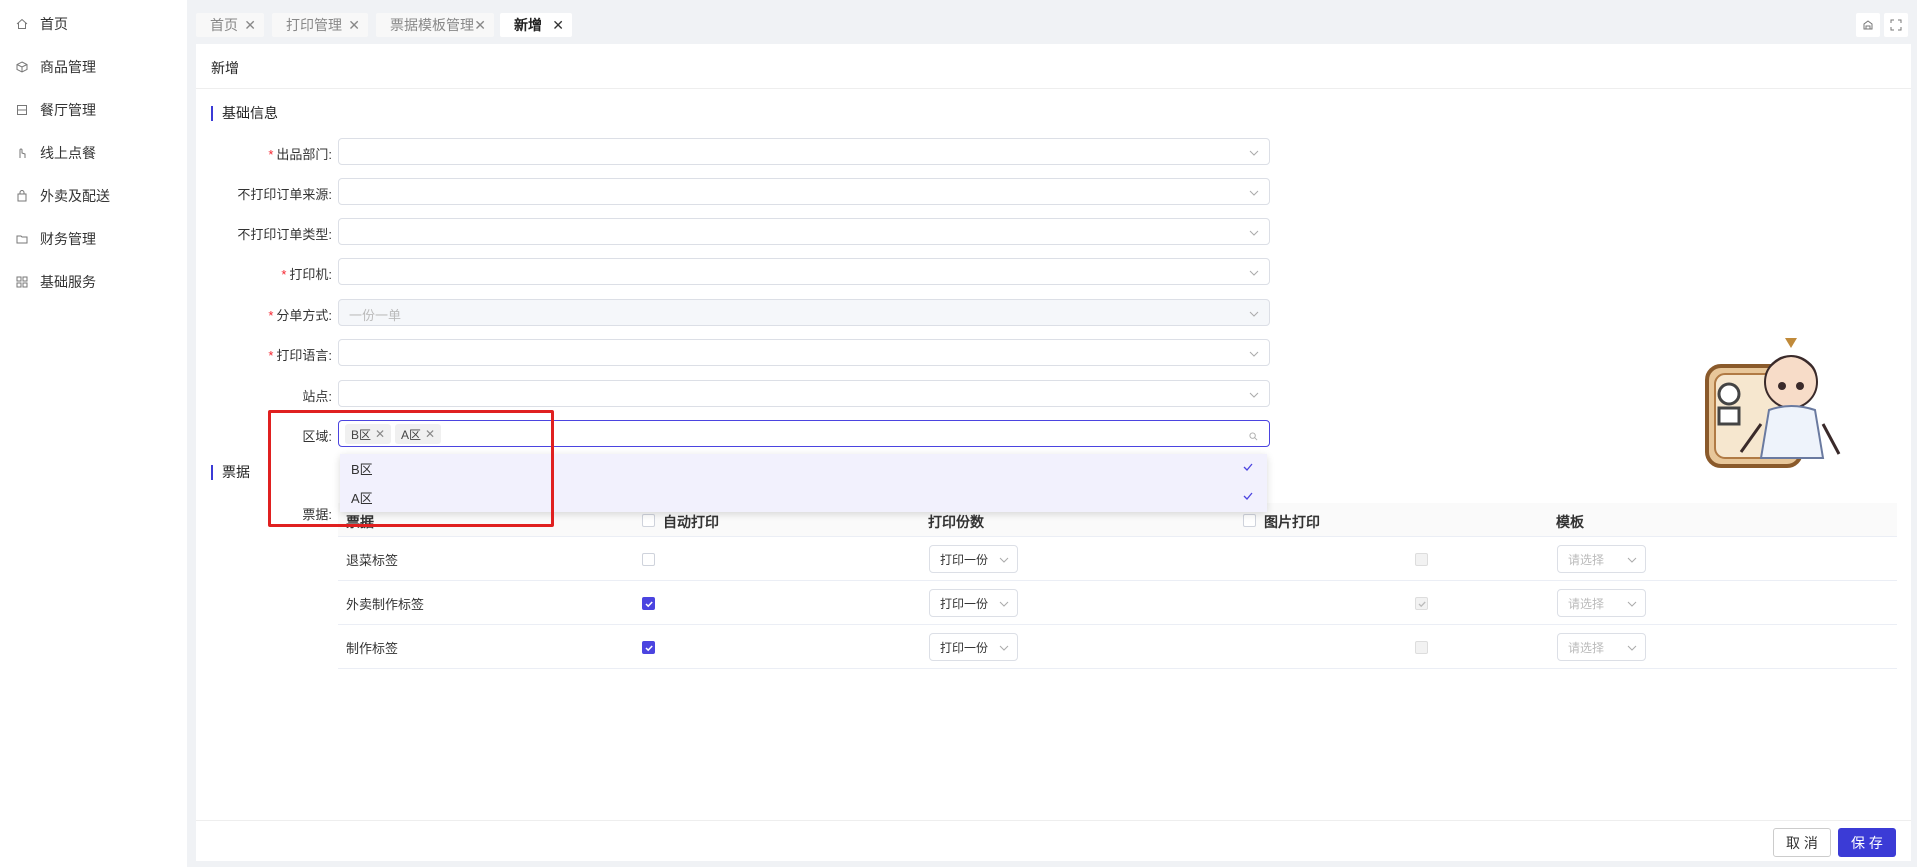  Describe the element at coordinates (244, 113) in the screenshot. I see `section-basic-info: 基础信息` at that location.